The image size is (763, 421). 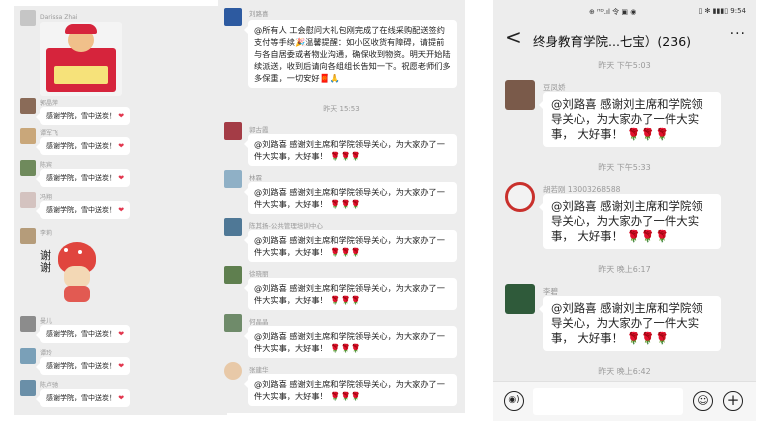 I want to click on sender-name: 李莉, so click(x=46, y=233).